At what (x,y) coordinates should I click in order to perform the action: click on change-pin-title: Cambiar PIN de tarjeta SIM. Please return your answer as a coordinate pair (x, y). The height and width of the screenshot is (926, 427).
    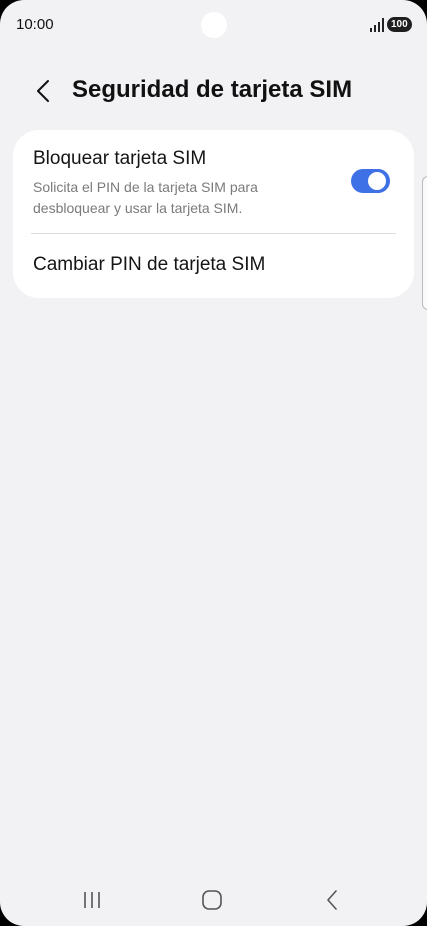
    Looking at the image, I should click on (149, 264).